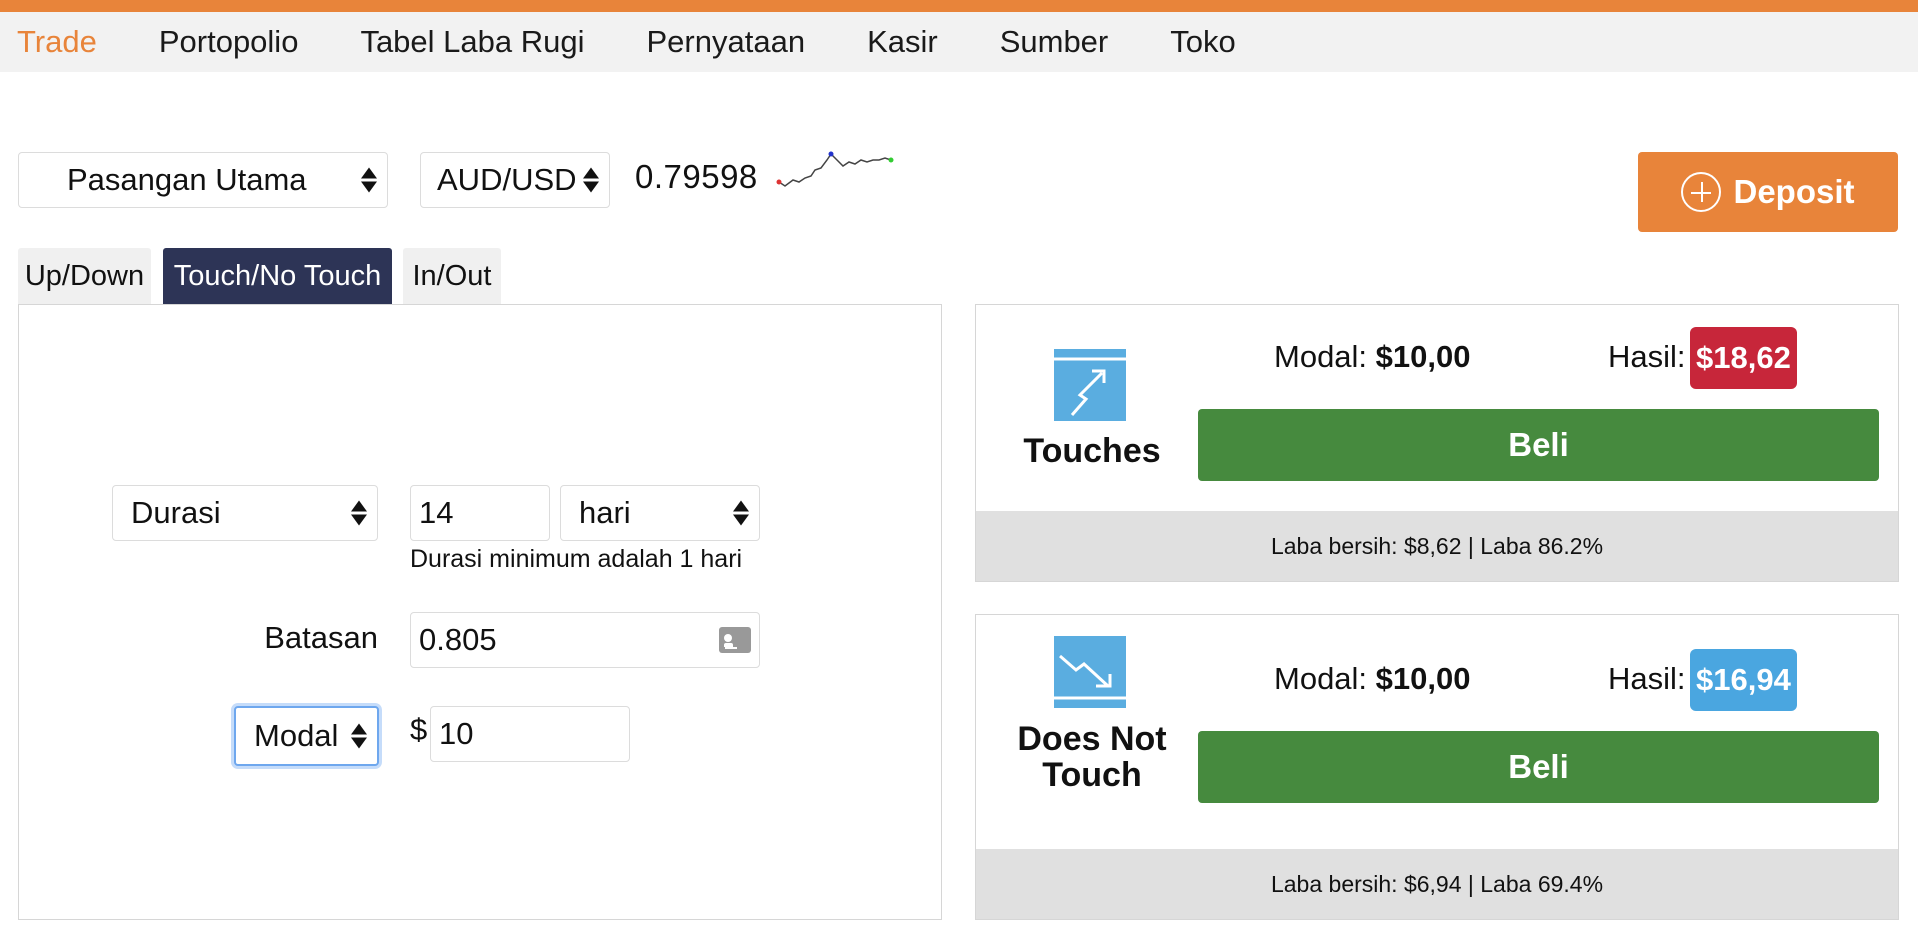 Image resolution: width=1918 pixels, height=942 pixels. What do you see at coordinates (1701, 192) in the screenshot?
I see `plus-circle-icon` at bounding box center [1701, 192].